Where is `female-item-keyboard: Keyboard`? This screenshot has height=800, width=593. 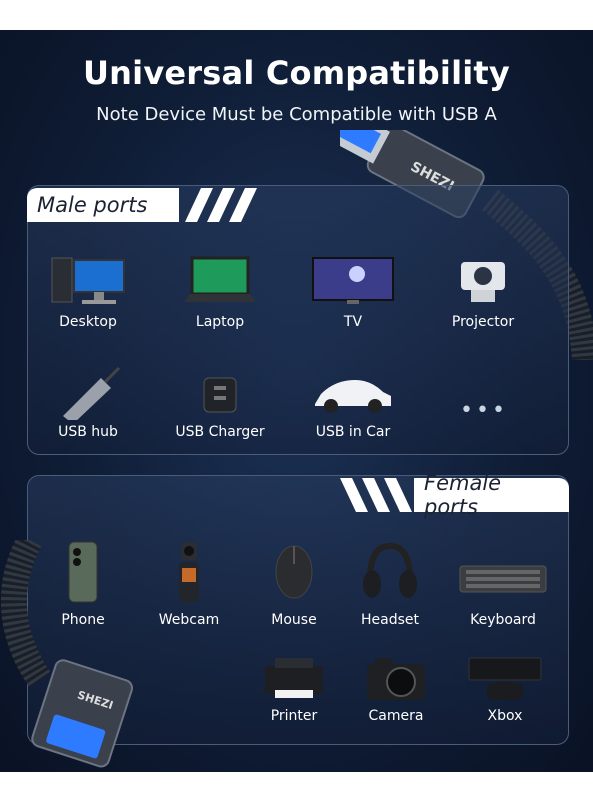 female-item-keyboard: Keyboard is located at coordinates (503, 583).